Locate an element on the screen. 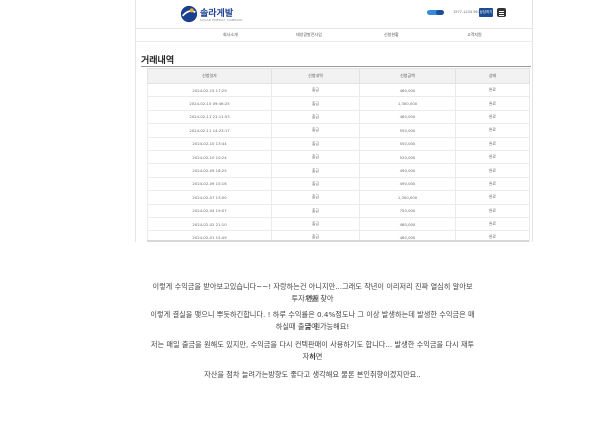 The width and height of the screenshot is (600, 432). column-header: 신청내역 is located at coordinates (315, 76).